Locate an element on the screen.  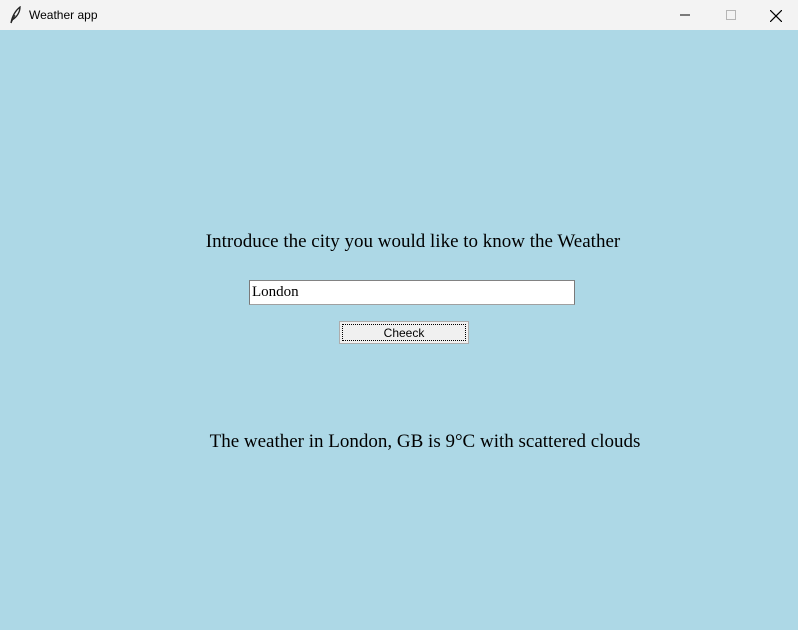
check-button-label: Cheeck is located at coordinates (404, 333).